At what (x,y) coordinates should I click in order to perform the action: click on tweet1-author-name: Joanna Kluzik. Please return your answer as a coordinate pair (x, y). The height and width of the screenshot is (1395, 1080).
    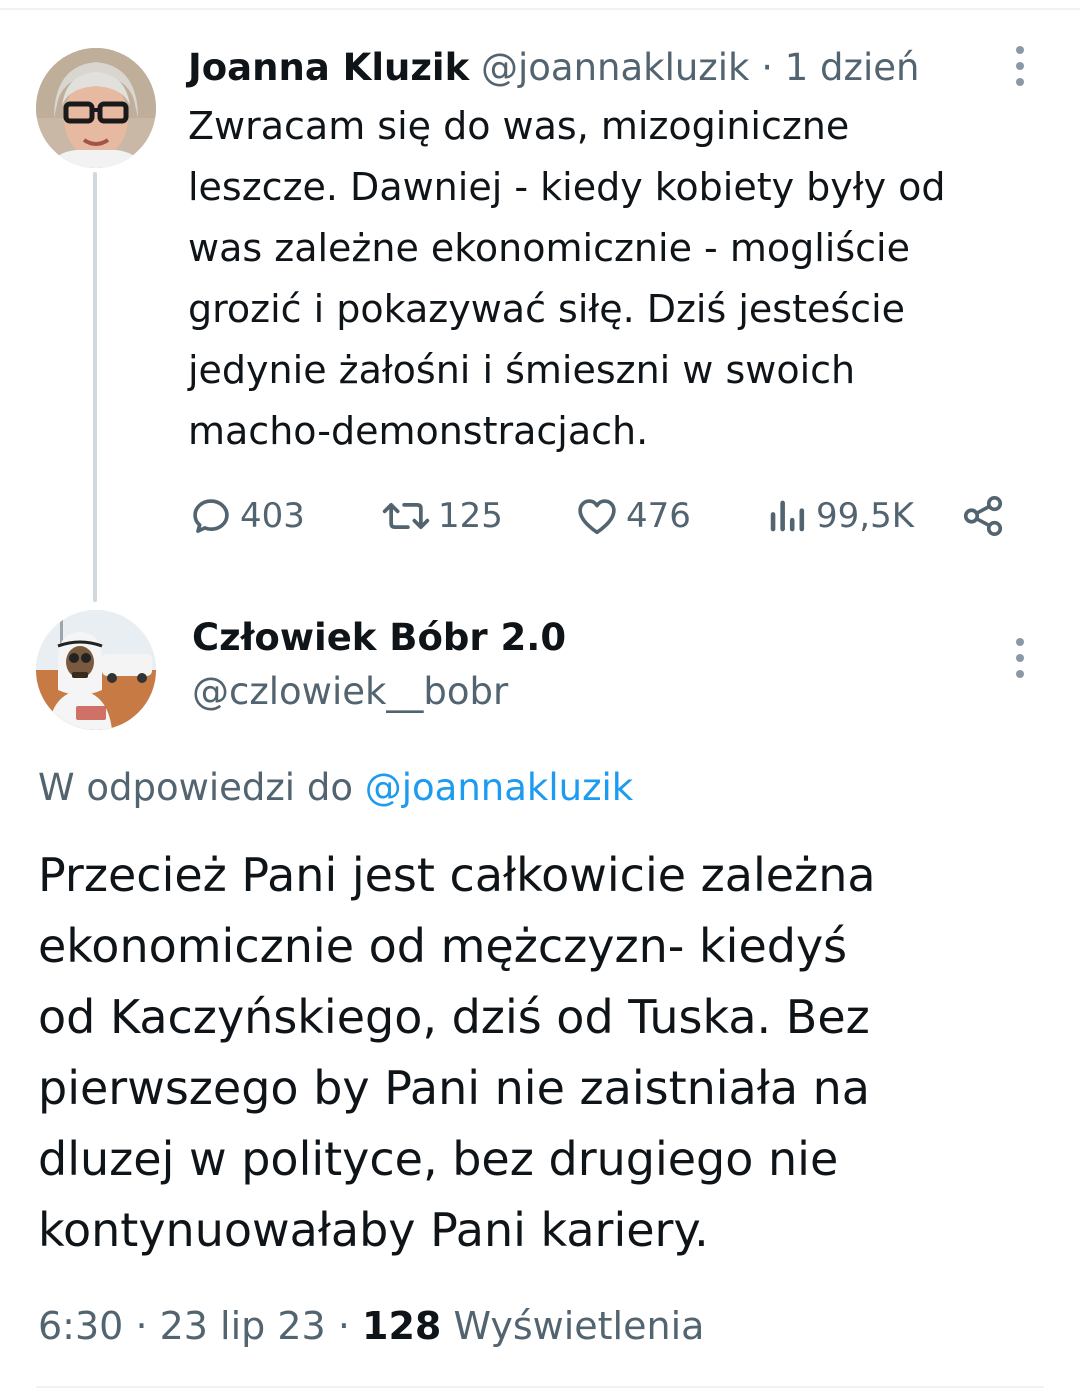
    Looking at the image, I should click on (328, 67).